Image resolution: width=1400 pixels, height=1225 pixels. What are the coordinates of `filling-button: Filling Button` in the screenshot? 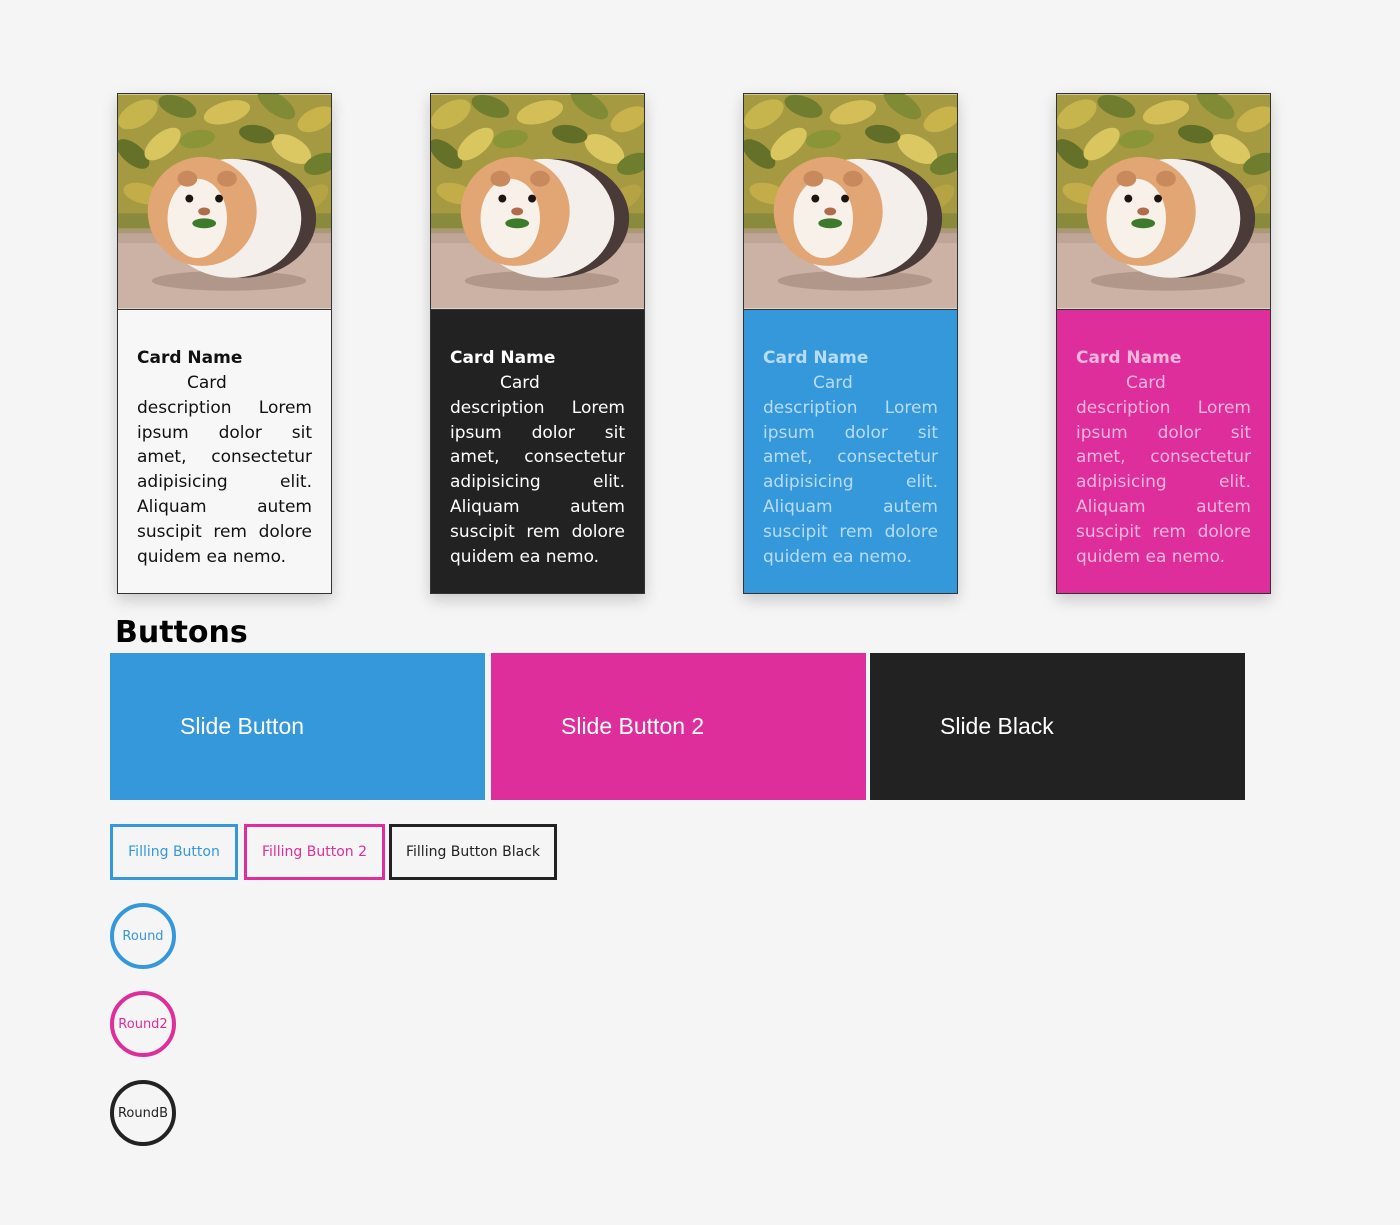 It's located at (174, 852).